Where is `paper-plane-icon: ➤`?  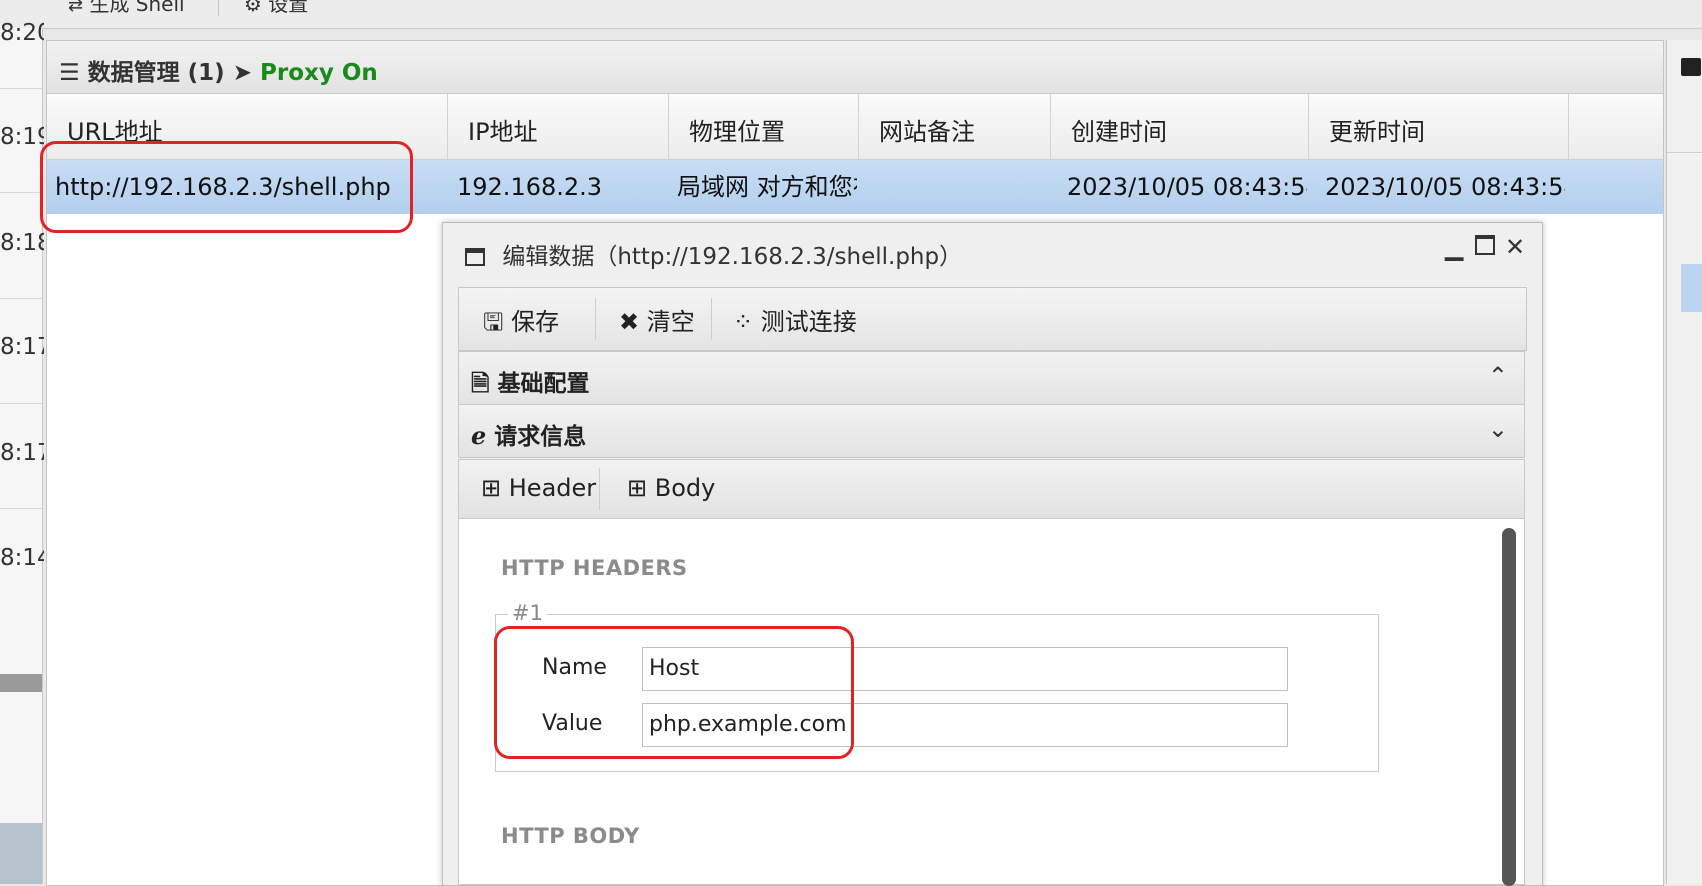 paper-plane-icon: ➤ is located at coordinates (242, 73).